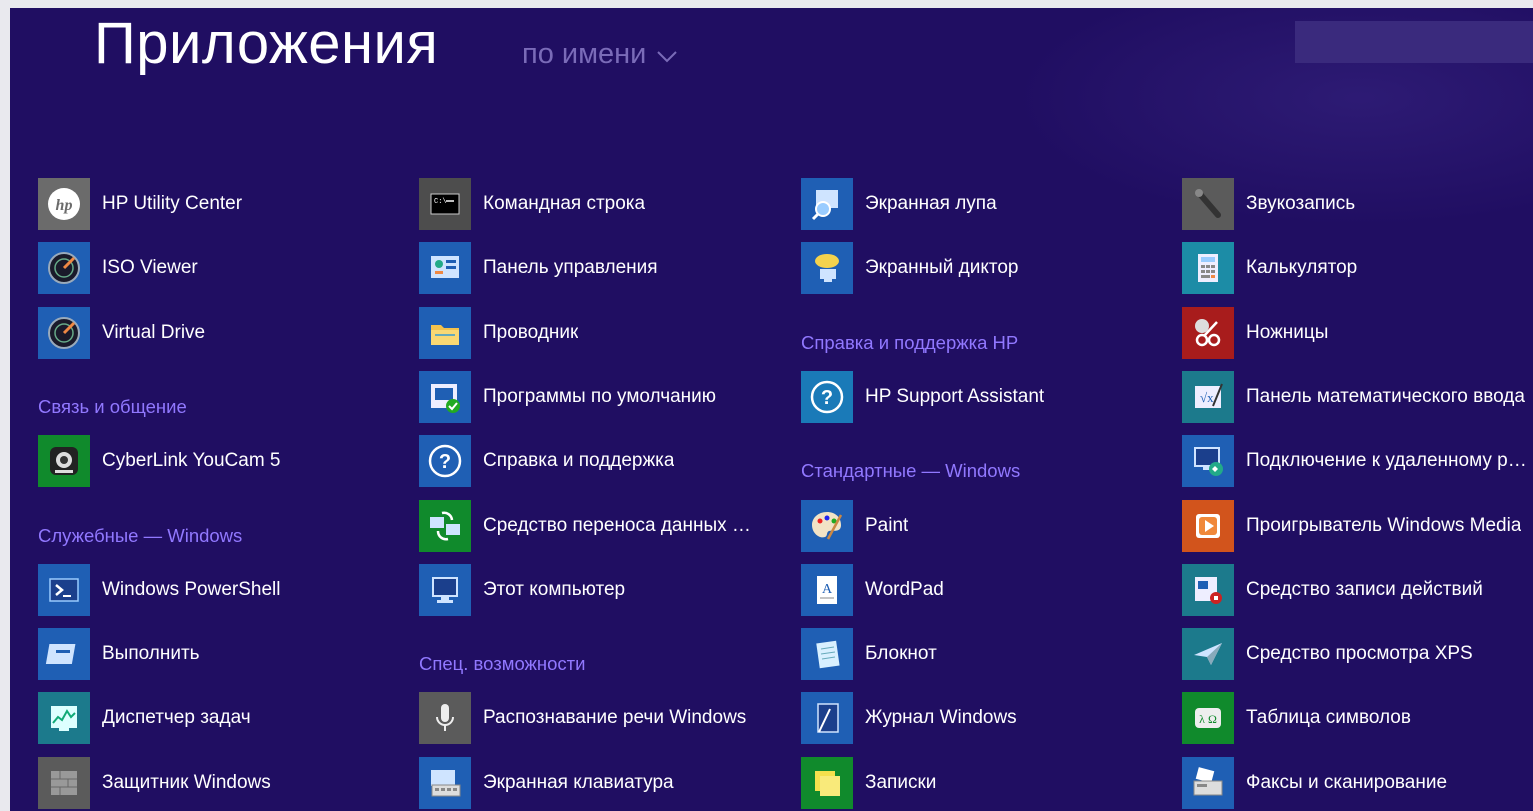 The height and width of the screenshot is (811, 1533). I want to click on app-tile-item: C:\ Командная строка, so click(532, 204).